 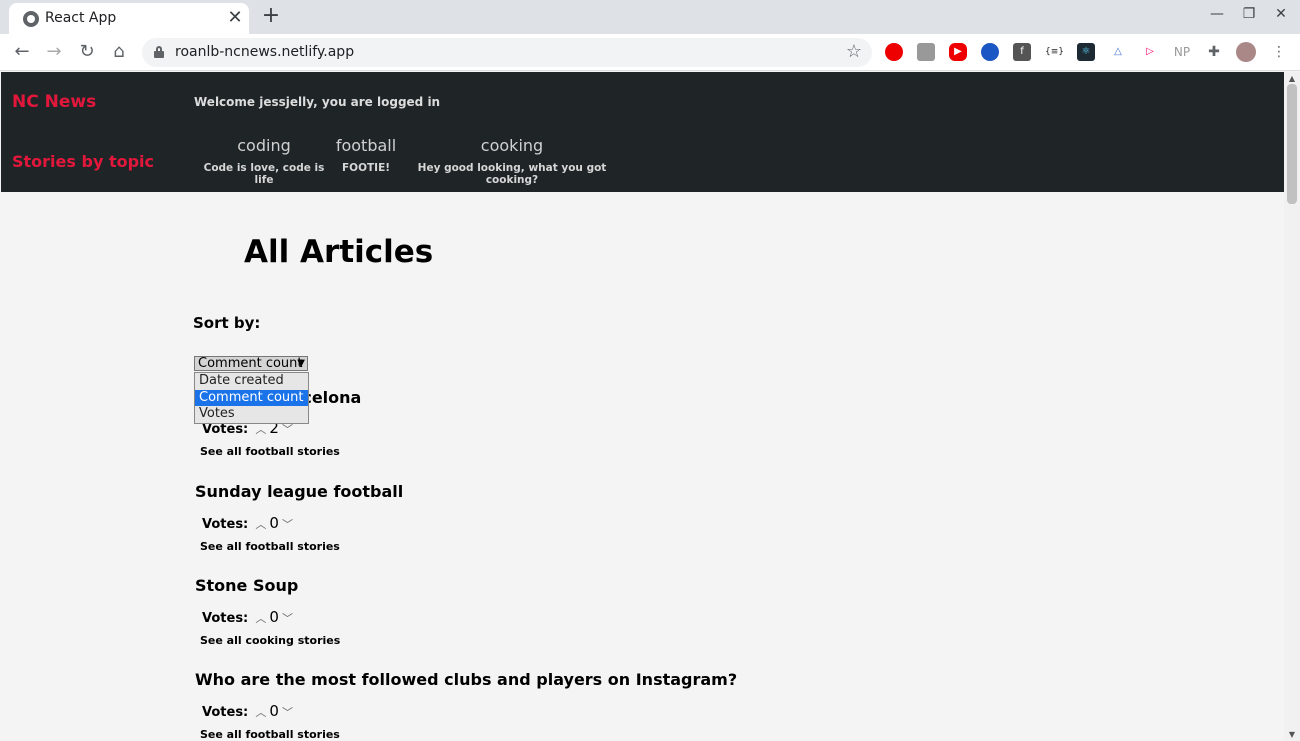 I want to click on extension-play-icon: ▷, so click(x=1150, y=52).